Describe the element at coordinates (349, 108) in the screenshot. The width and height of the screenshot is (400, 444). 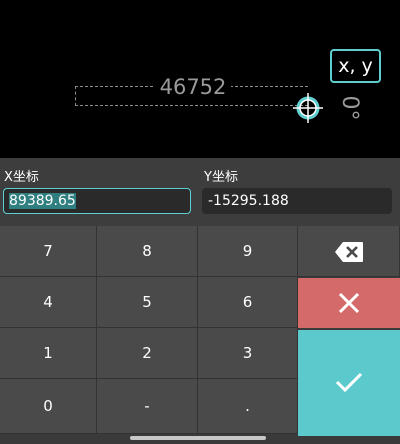
I see `angle-readout: 0°` at that location.